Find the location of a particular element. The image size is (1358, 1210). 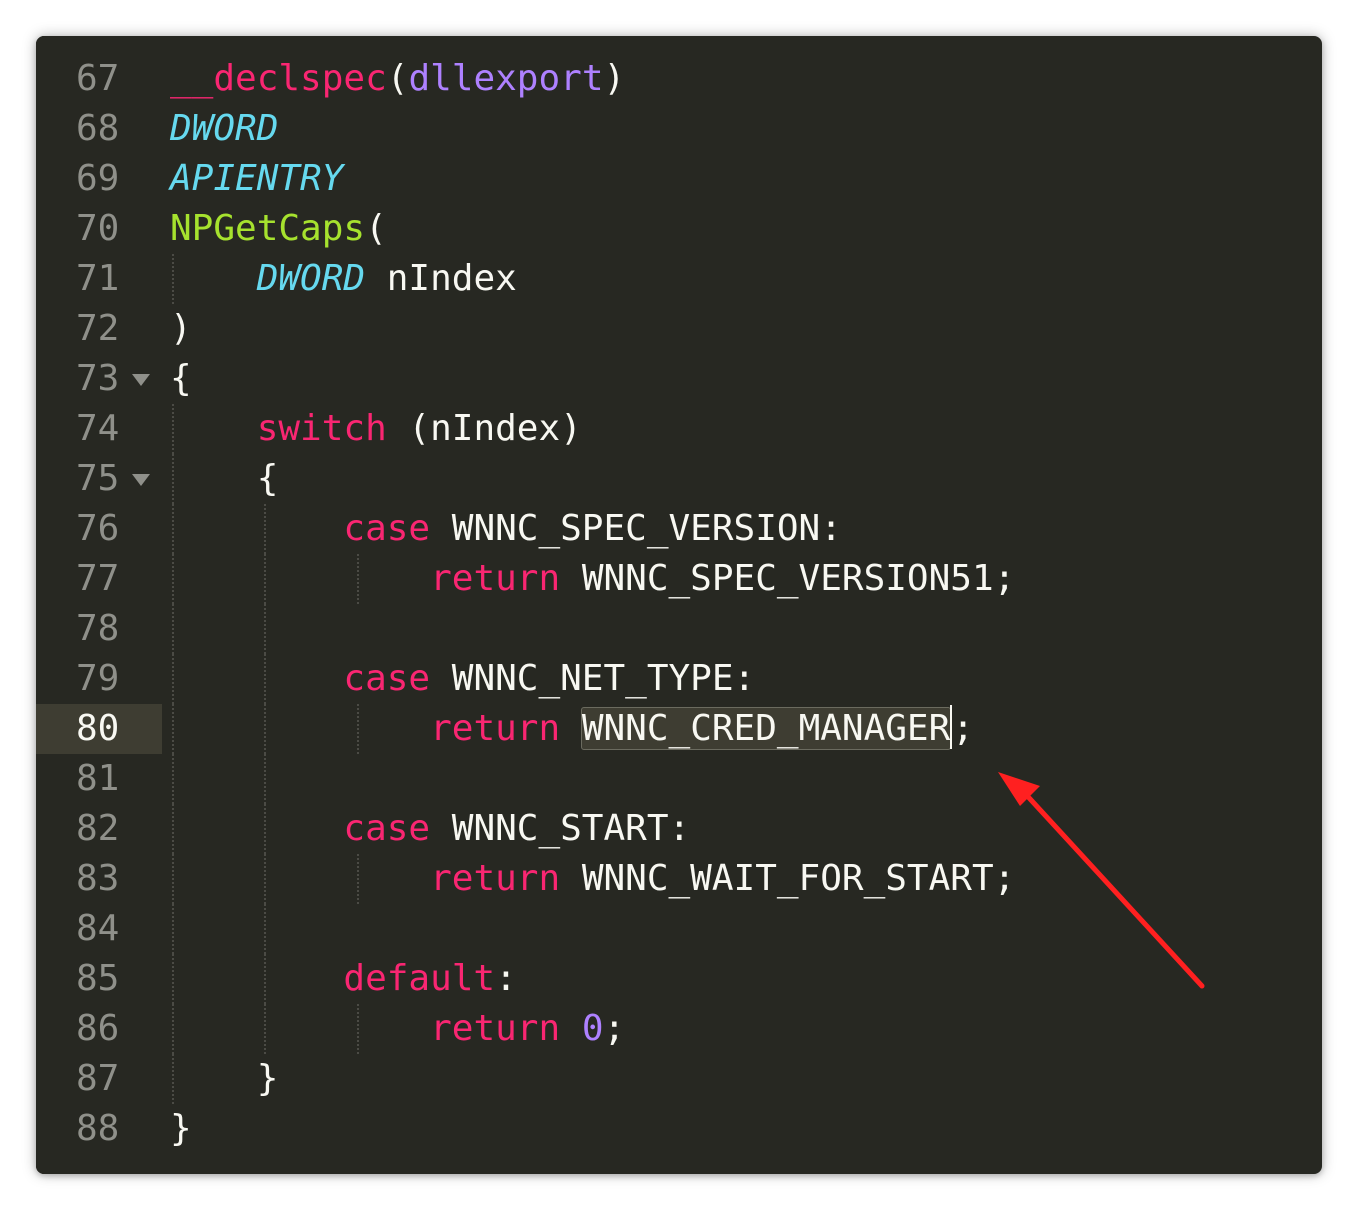

code-token: (nIndex) is located at coordinates (484, 428).